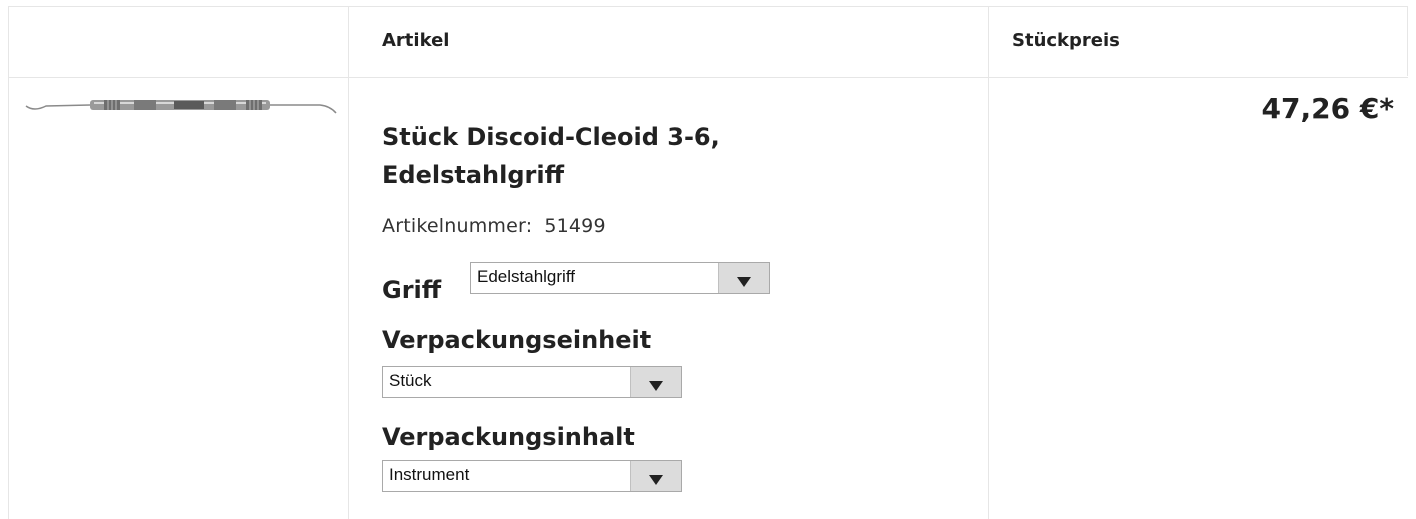 This screenshot has width=1416, height=519. I want to click on header-unit-price: Stückpreis, so click(1066, 40).